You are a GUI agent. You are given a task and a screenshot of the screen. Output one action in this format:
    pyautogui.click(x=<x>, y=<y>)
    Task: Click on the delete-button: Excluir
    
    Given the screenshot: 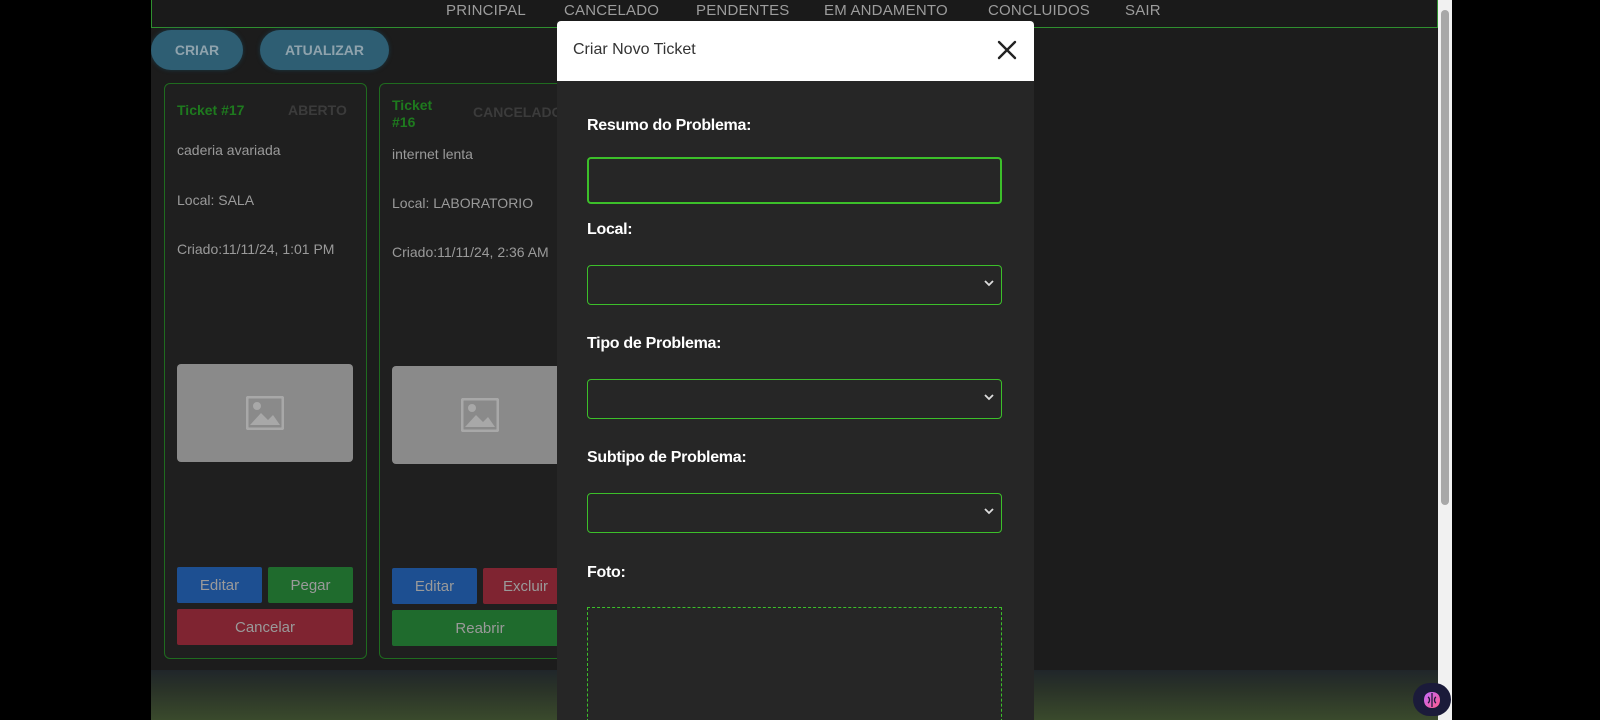 What is the action you would take?
    pyautogui.click(x=525, y=586)
    